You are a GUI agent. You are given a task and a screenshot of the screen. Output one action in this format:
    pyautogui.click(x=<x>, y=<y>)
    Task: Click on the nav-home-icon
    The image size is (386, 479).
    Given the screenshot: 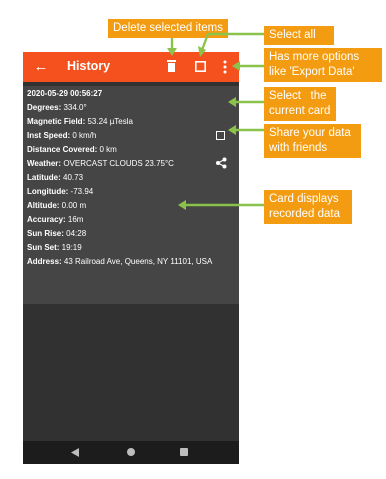 What is the action you would take?
    pyautogui.click(x=131, y=452)
    